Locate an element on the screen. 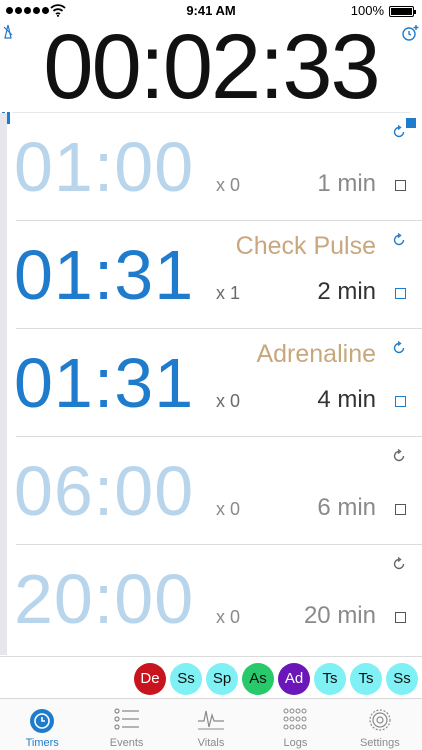 The width and height of the screenshot is (422, 750). add-timer-icon is located at coordinates (410, 33).